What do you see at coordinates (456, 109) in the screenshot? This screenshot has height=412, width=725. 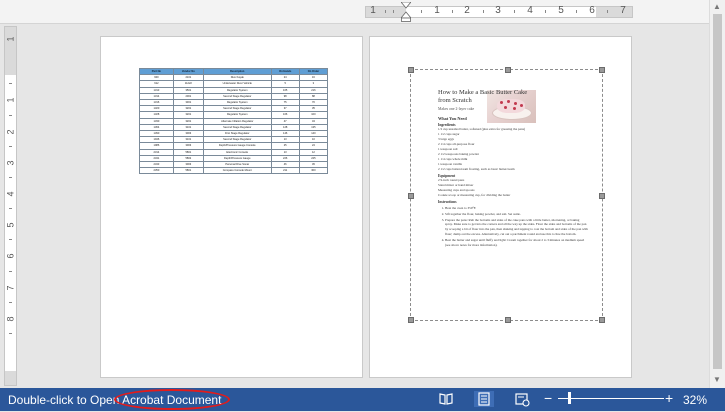 I see `recipe-subtitle: Makes one 2-layer cake` at bounding box center [456, 109].